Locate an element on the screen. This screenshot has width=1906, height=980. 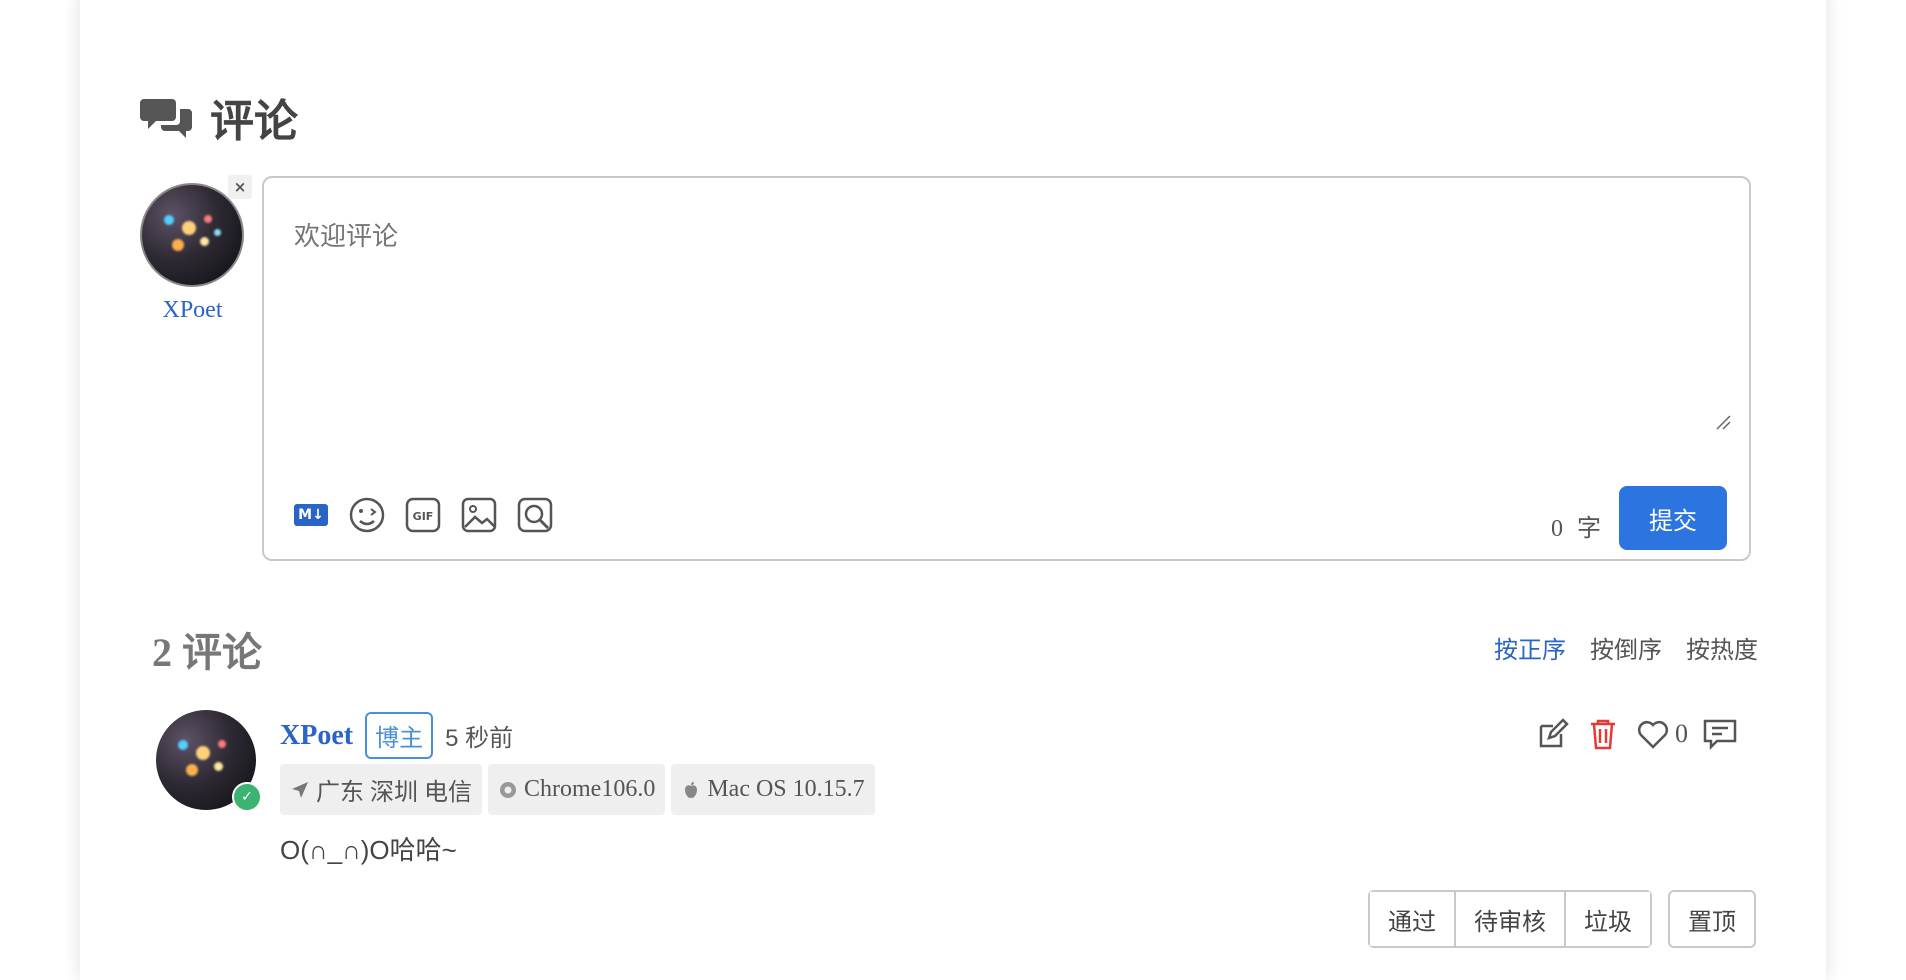
comment-content: O(∩_∩)O哈哈~ is located at coordinates (368, 850).